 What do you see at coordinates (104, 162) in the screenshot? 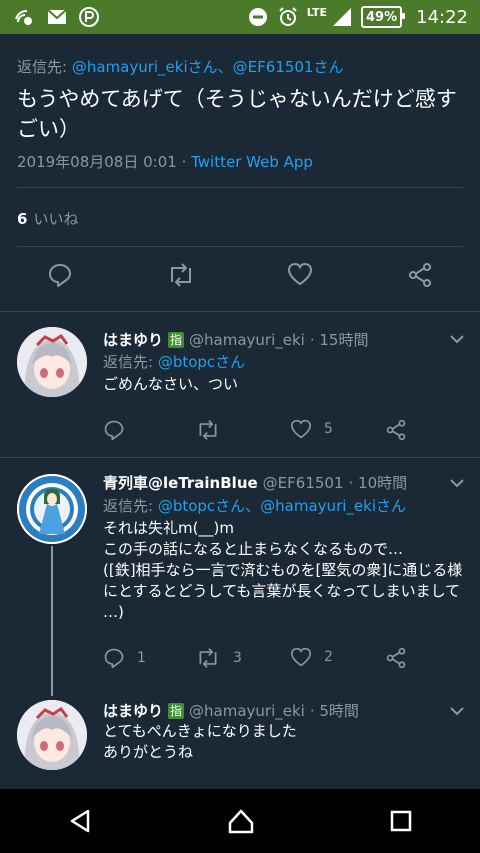
I see `tweet-timestamp: 2019年08月08日 0:01 ·` at bounding box center [104, 162].